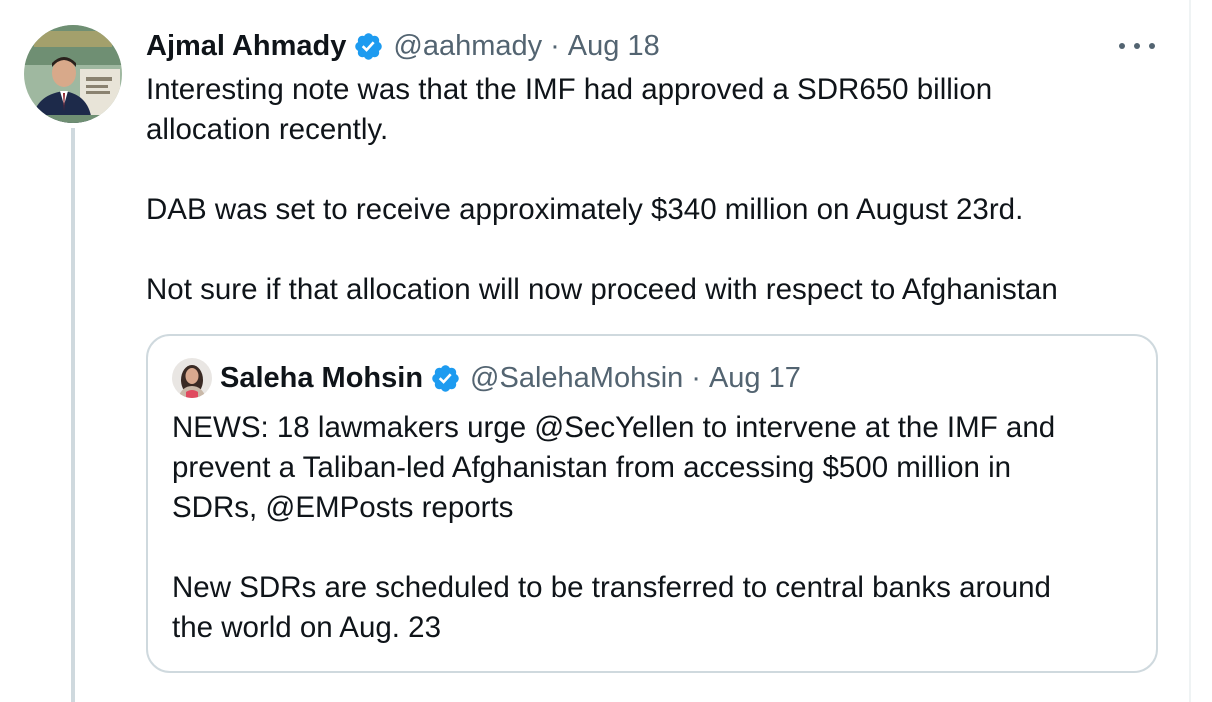 The image size is (1212, 702). Describe the element at coordinates (754, 377) in the screenshot. I see `quoted-tweet-date: Aug 17` at that location.